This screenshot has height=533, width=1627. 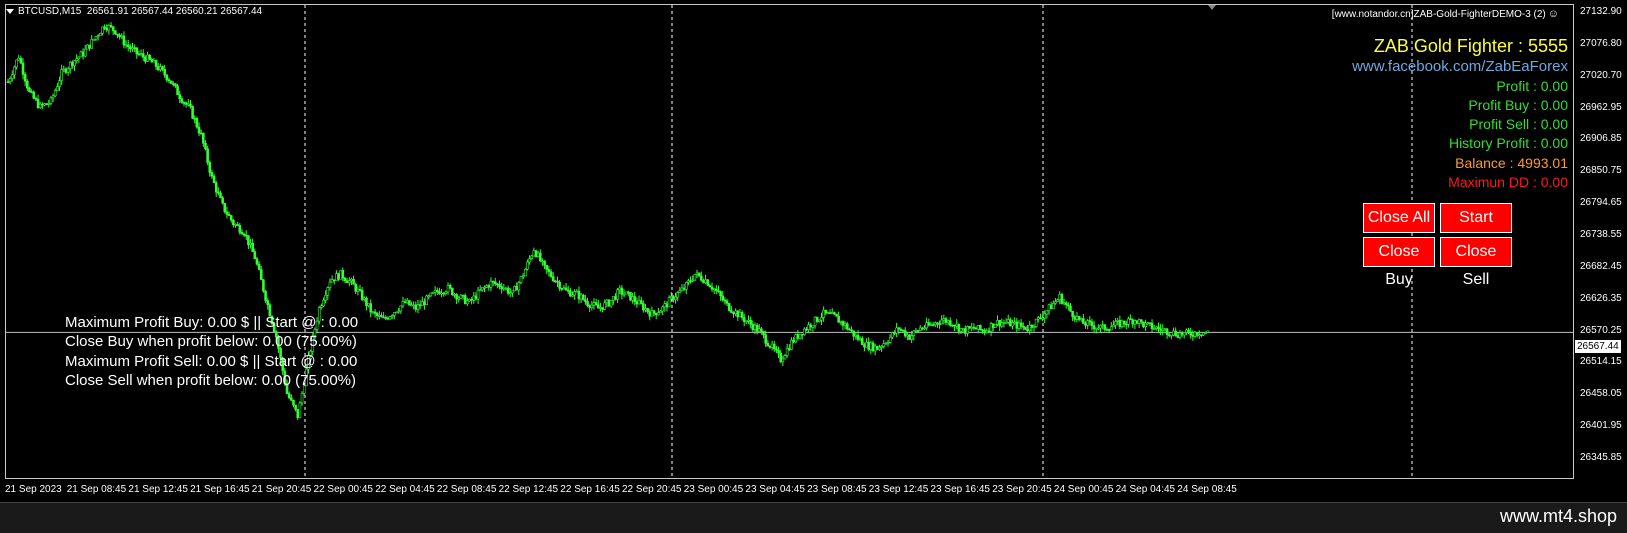 What do you see at coordinates (1553, 14) in the screenshot?
I see `smiley-face-icon: ☺` at bounding box center [1553, 14].